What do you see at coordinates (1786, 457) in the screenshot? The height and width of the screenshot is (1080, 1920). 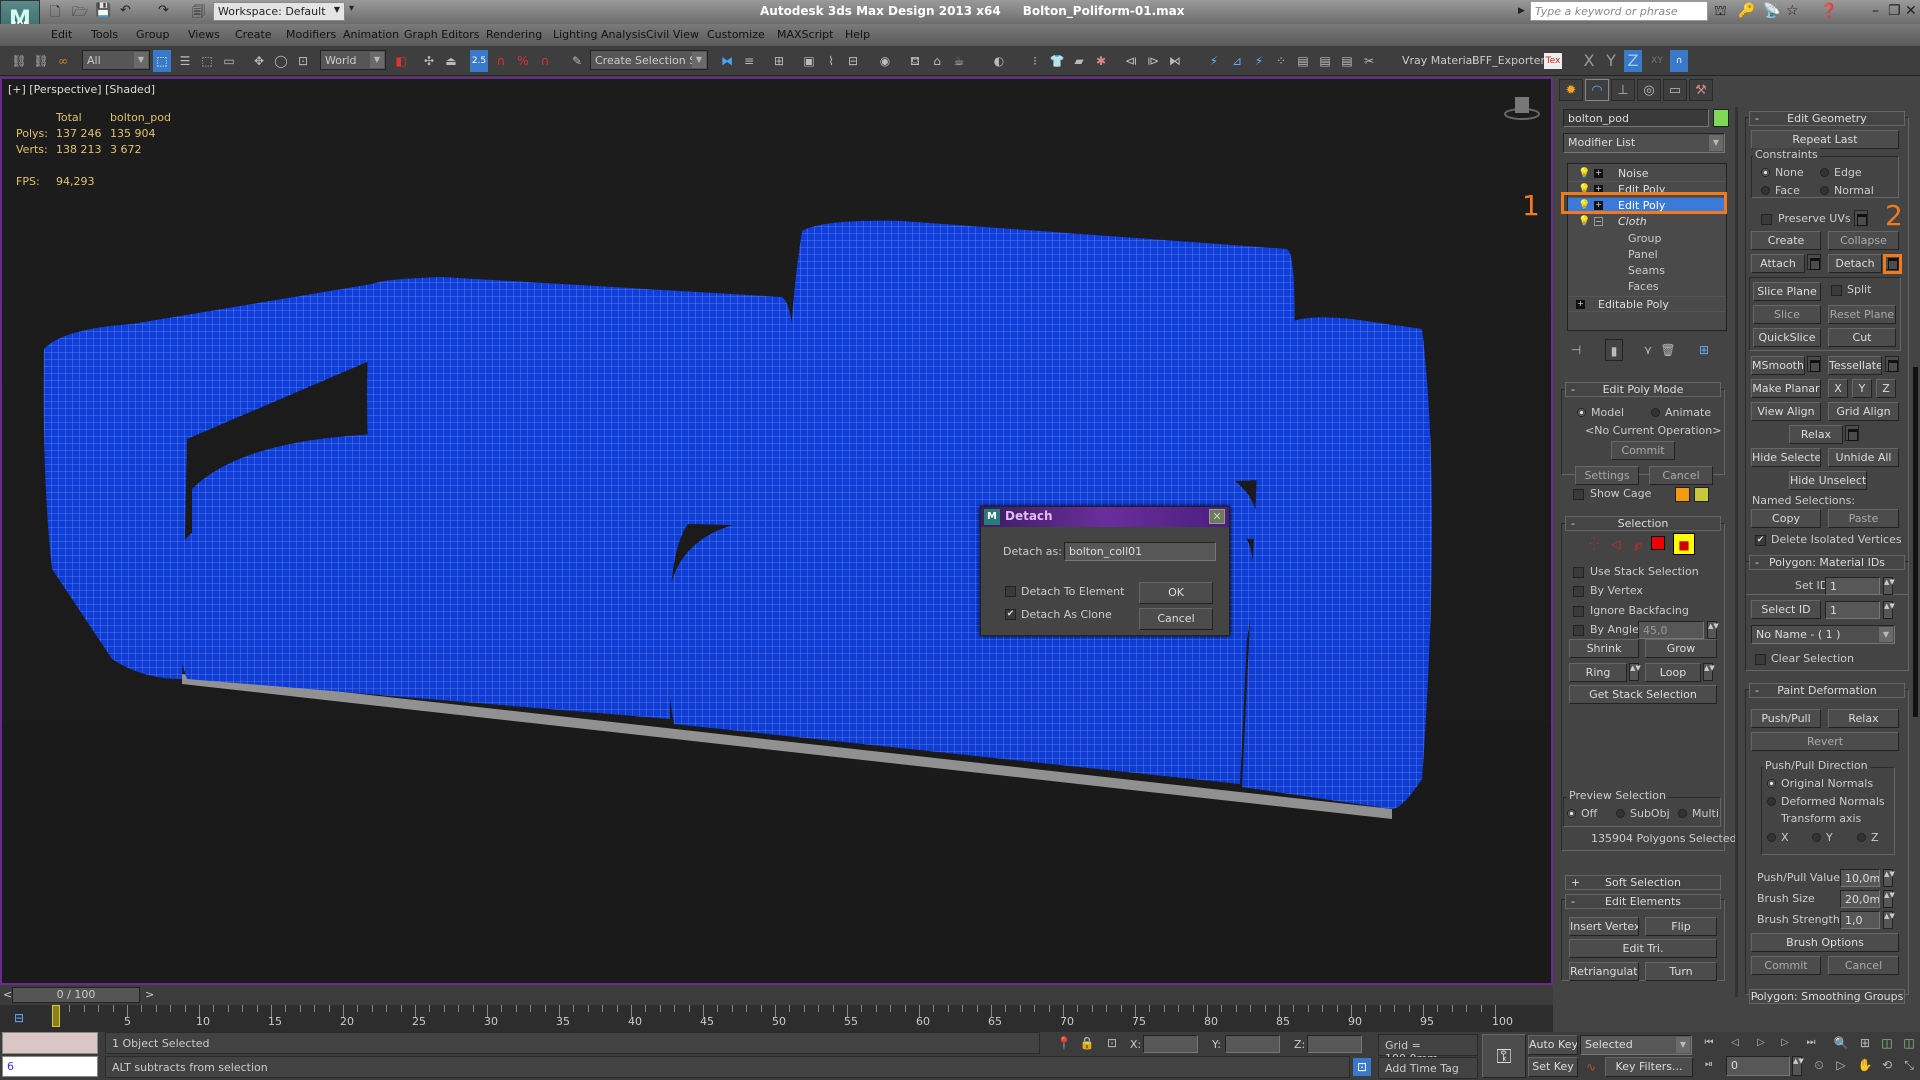 I see `hide-selected-button: Hide Selected` at bounding box center [1786, 457].